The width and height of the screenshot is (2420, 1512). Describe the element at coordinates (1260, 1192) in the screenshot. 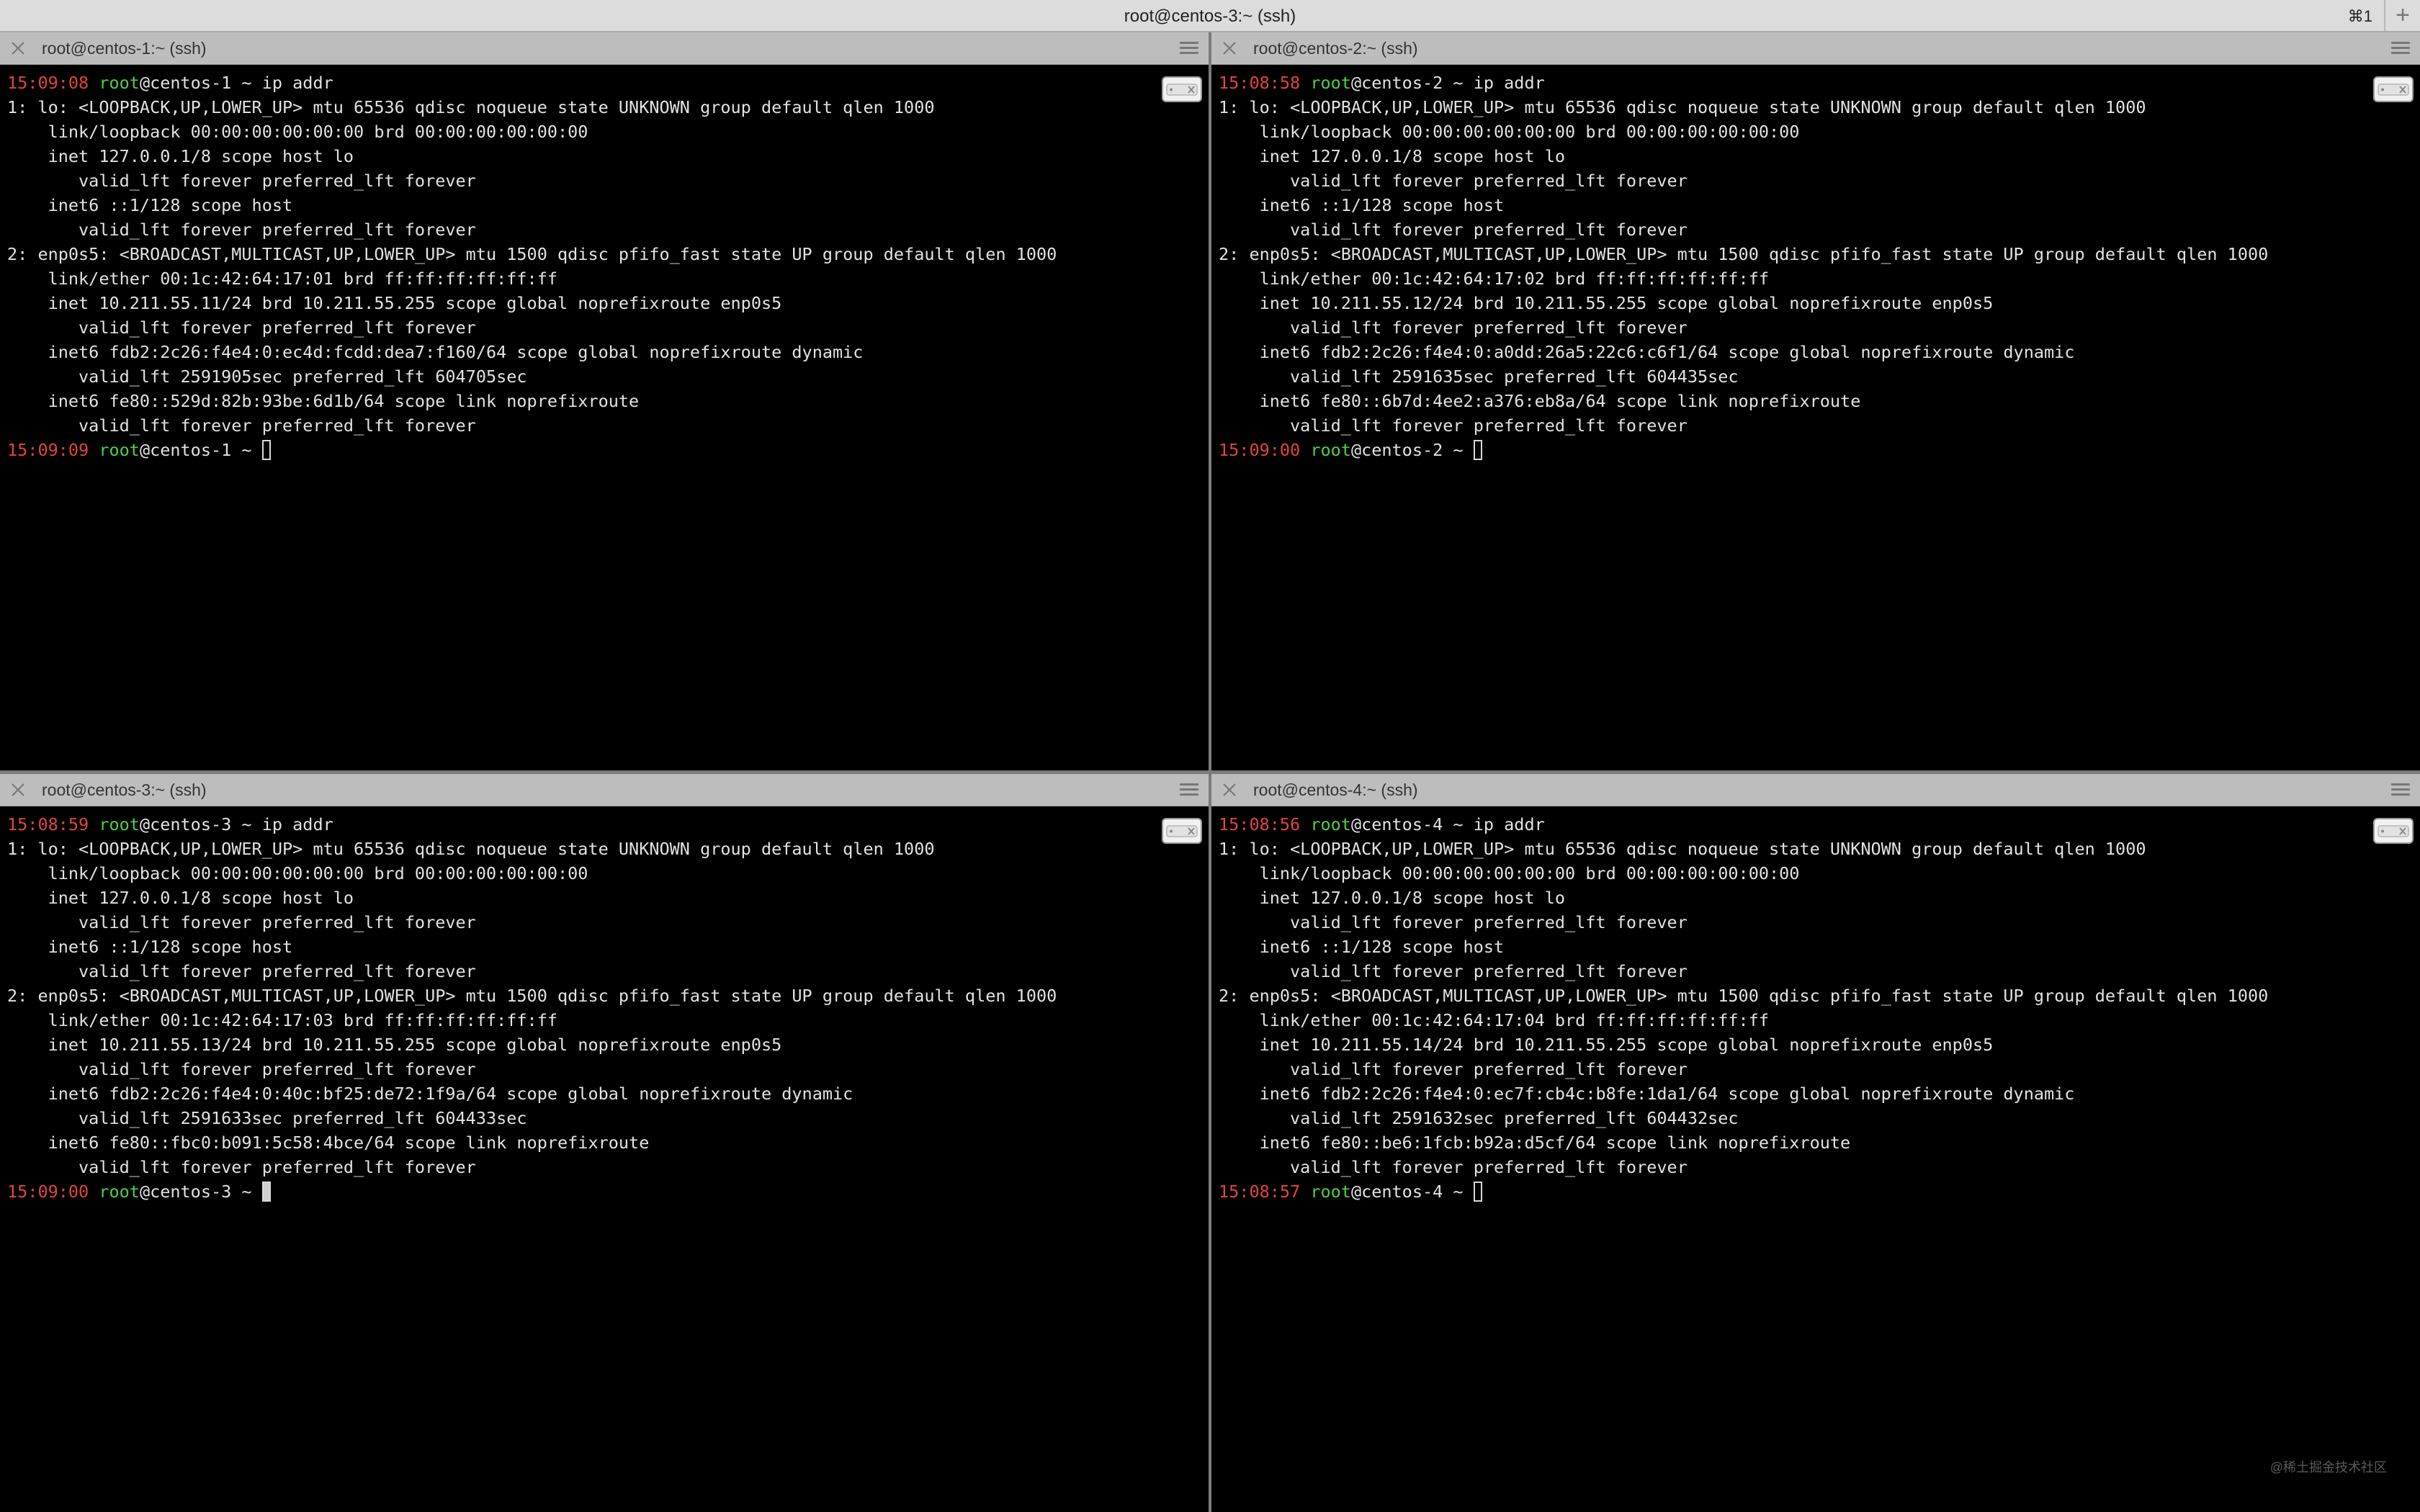

I see `prompt-timestamp: 15:08:57` at that location.